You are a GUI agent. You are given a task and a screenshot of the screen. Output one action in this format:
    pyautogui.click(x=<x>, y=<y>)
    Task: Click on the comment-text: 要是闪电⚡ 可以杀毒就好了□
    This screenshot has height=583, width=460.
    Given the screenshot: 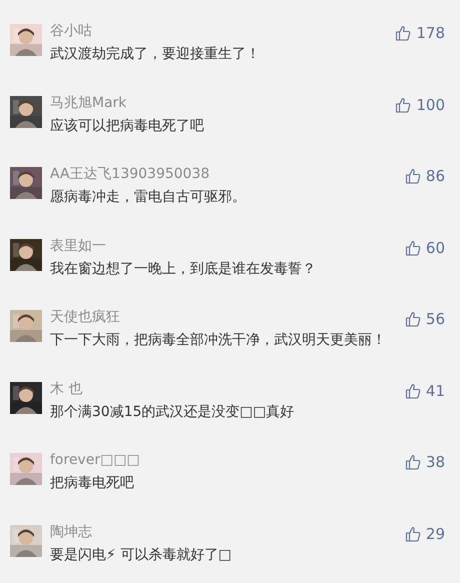 What is the action you would take?
    pyautogui.click(x=141, y=555)
    